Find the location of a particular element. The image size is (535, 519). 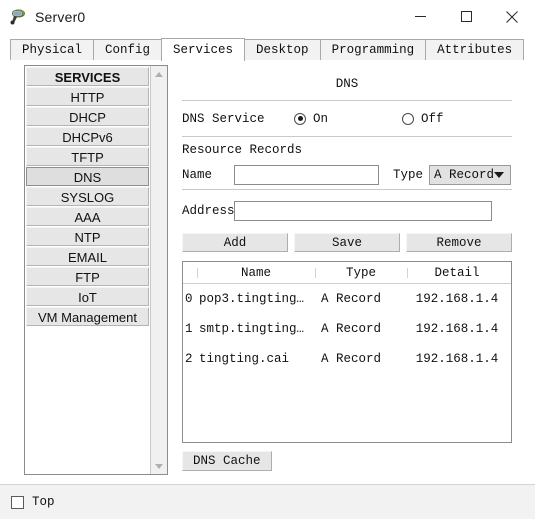

tab-desktop: Desktop is located at coordinates (282, 49).